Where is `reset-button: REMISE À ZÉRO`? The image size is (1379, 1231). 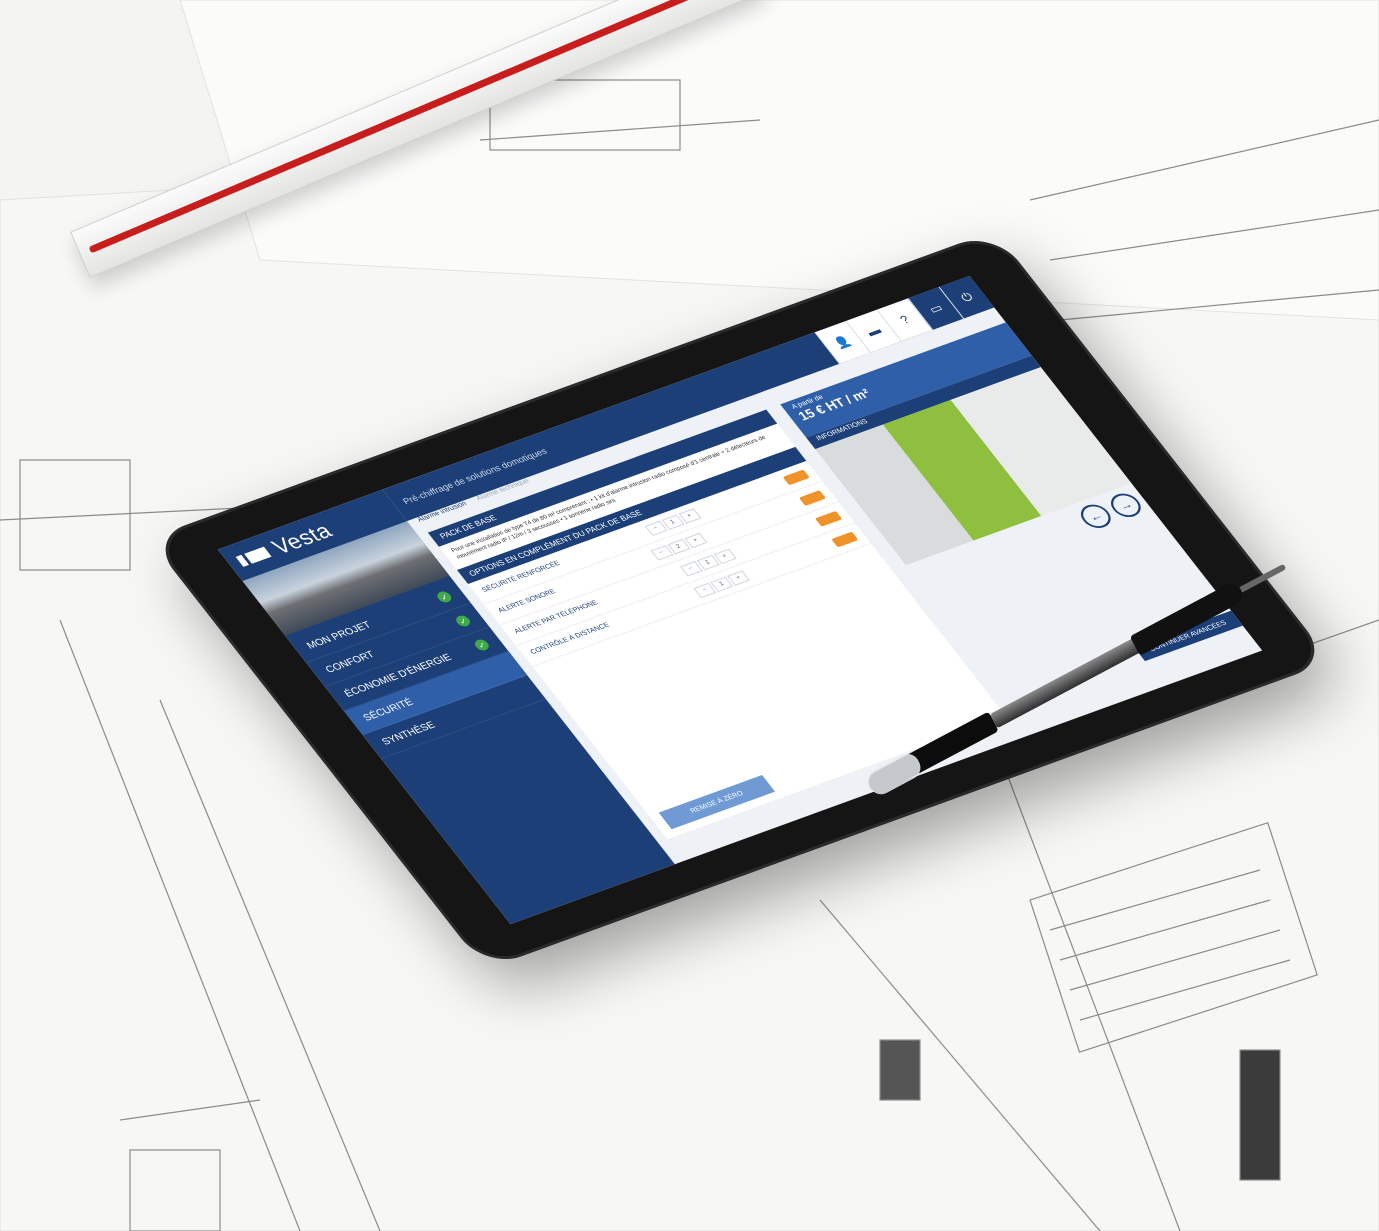
reset-button: REMISE À ZÉRO is located at coordinates (717, 802).